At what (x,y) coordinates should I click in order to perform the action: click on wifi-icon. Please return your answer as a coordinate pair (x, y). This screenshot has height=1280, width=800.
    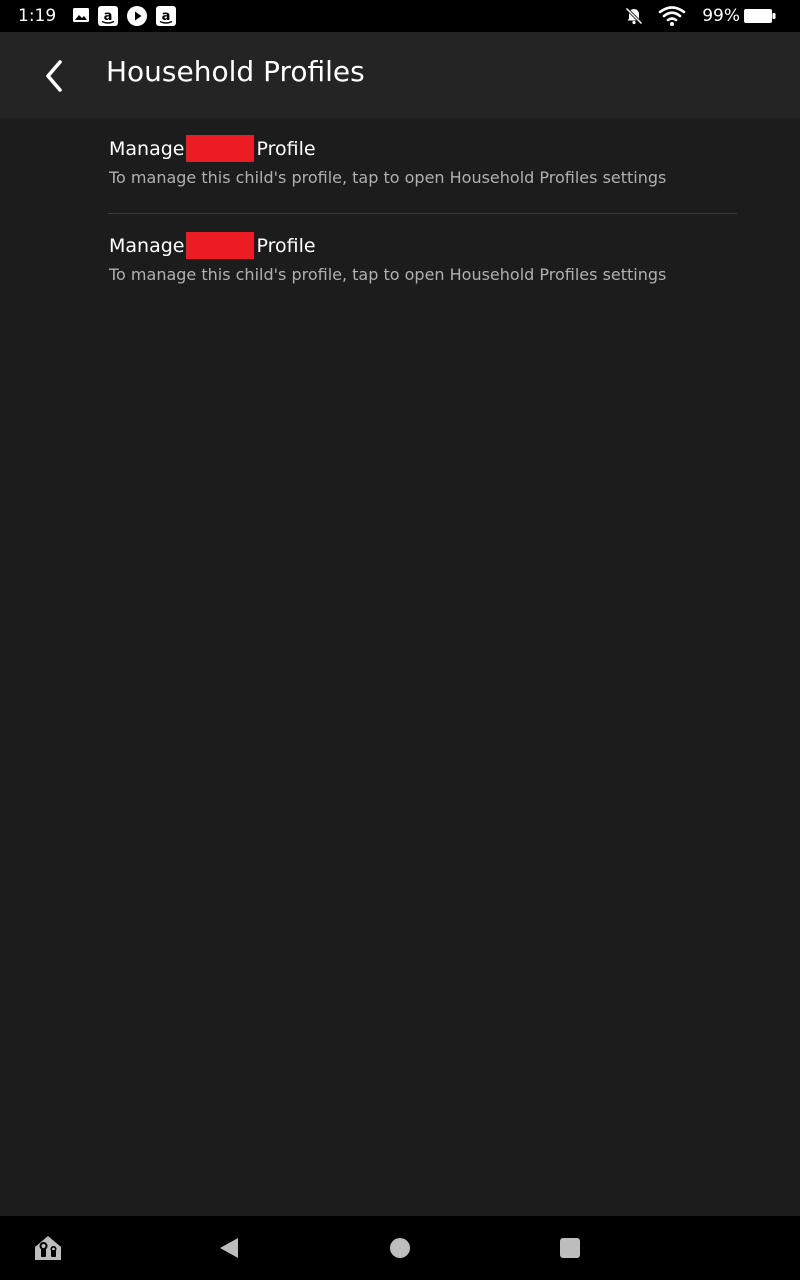
    Looking at the image, I should click on (672, 16).